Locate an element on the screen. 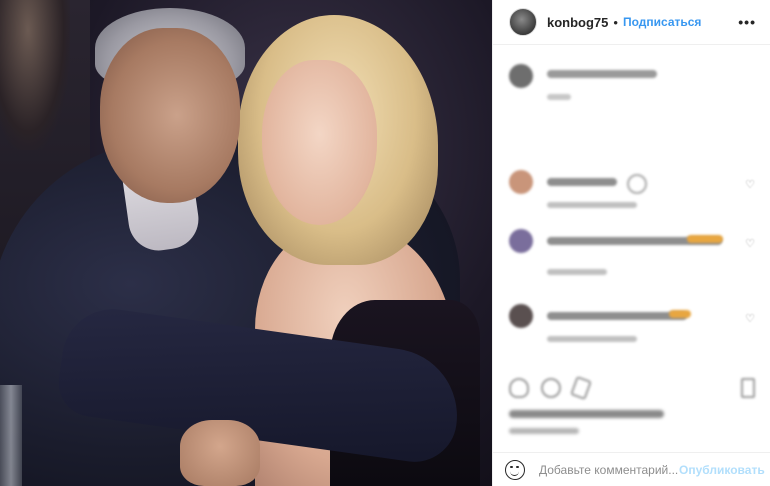 The height and width of the screenshot is (486, 770). photo-man-head is located at coordinates (170, 115).